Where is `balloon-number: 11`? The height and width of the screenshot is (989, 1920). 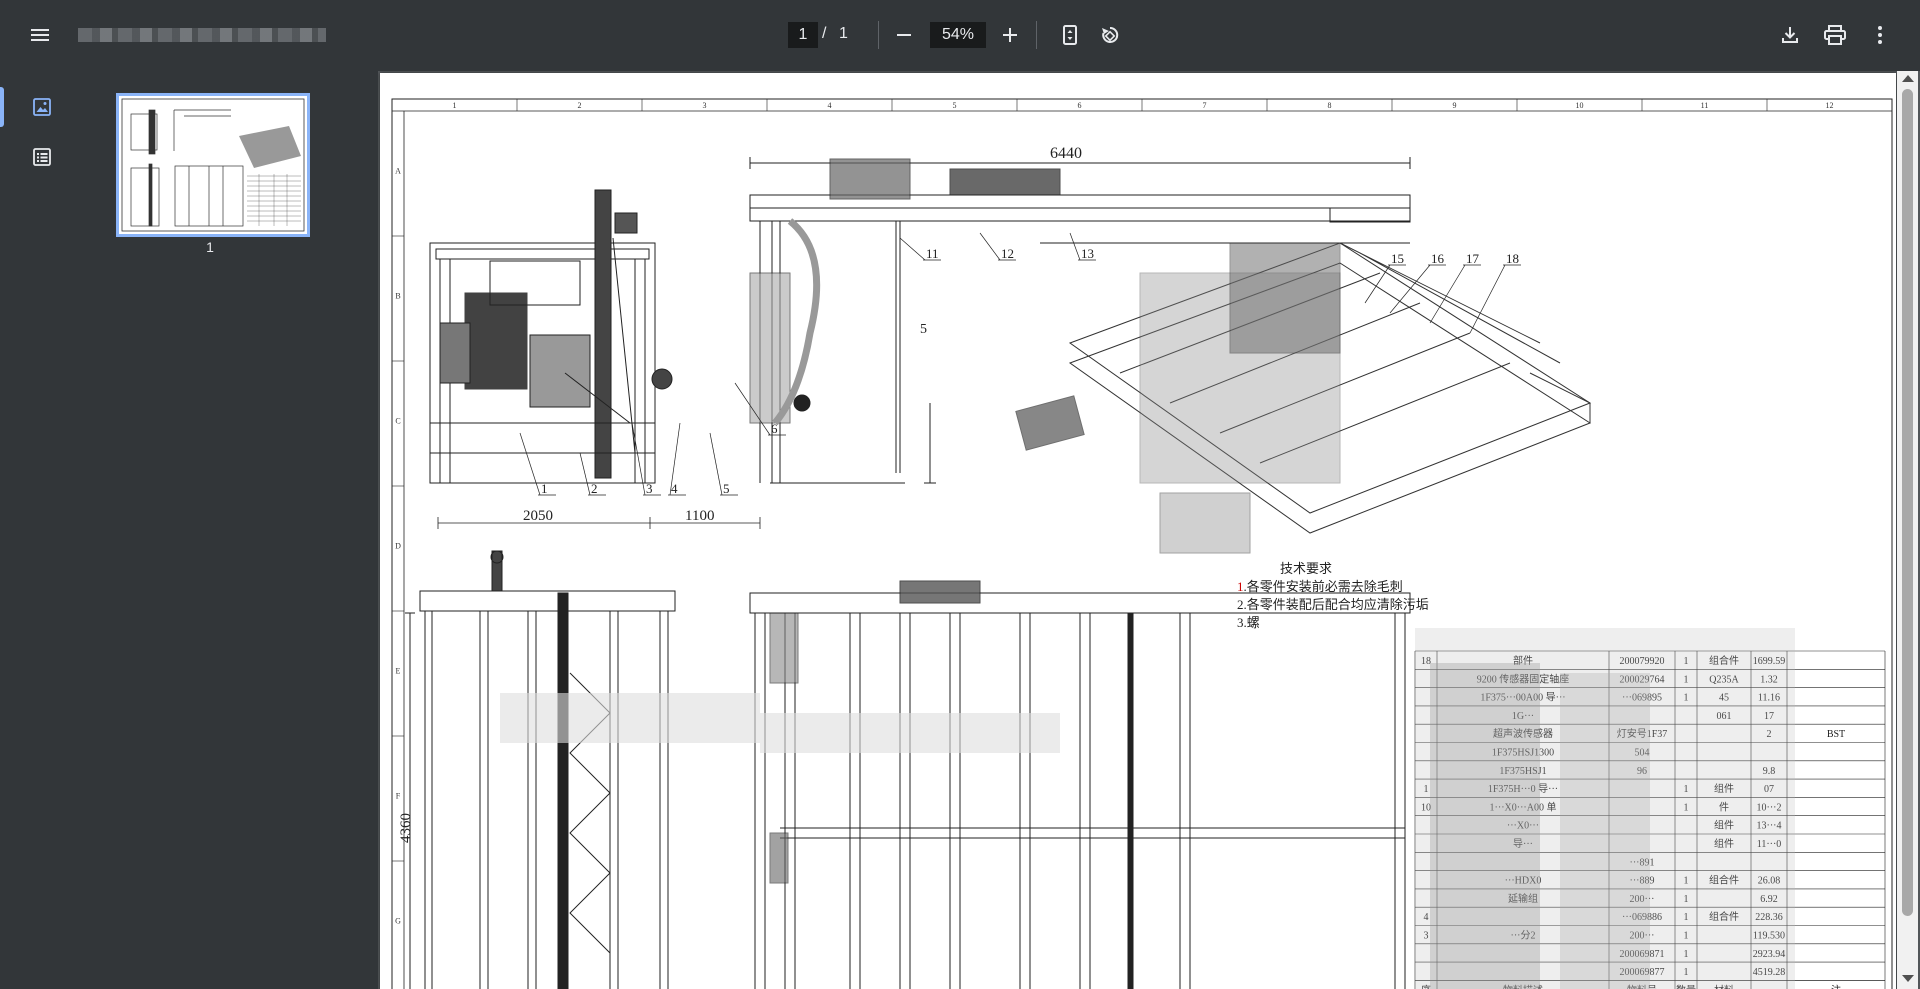 balloon-number: 11 is located at coordinates (932, 253).